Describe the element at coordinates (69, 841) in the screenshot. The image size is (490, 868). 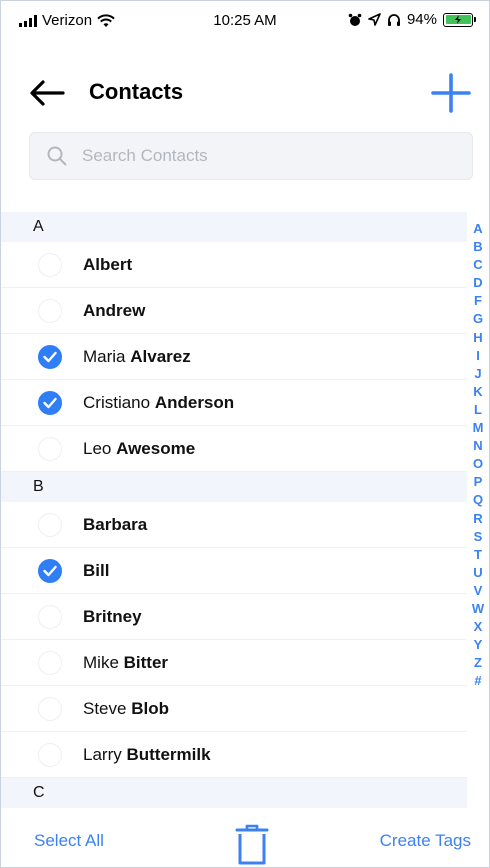
I see `select-all-button: Select All` at that location.